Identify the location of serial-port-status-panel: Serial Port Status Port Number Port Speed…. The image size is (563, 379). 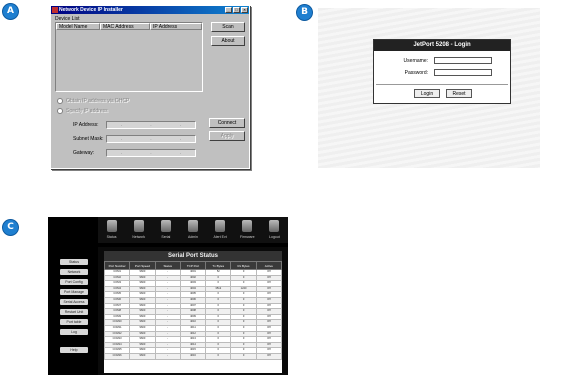
(193, 312).